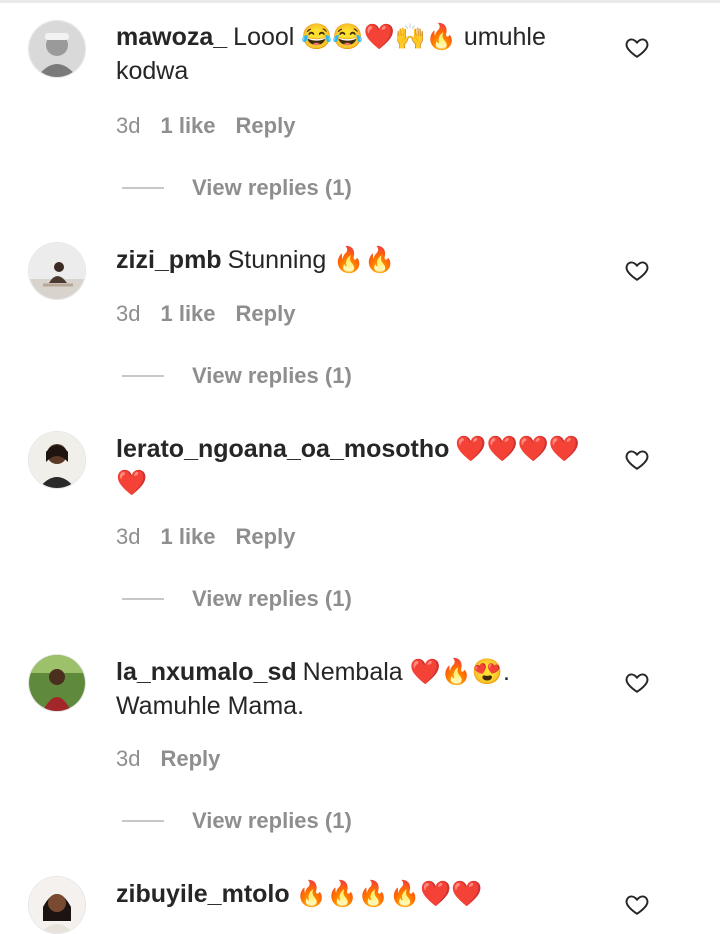 The image size is (720, 934). What do you see at coordinates (360, 1) in the screenshot?
I see `top-divider` at bounding box center [360, 1].